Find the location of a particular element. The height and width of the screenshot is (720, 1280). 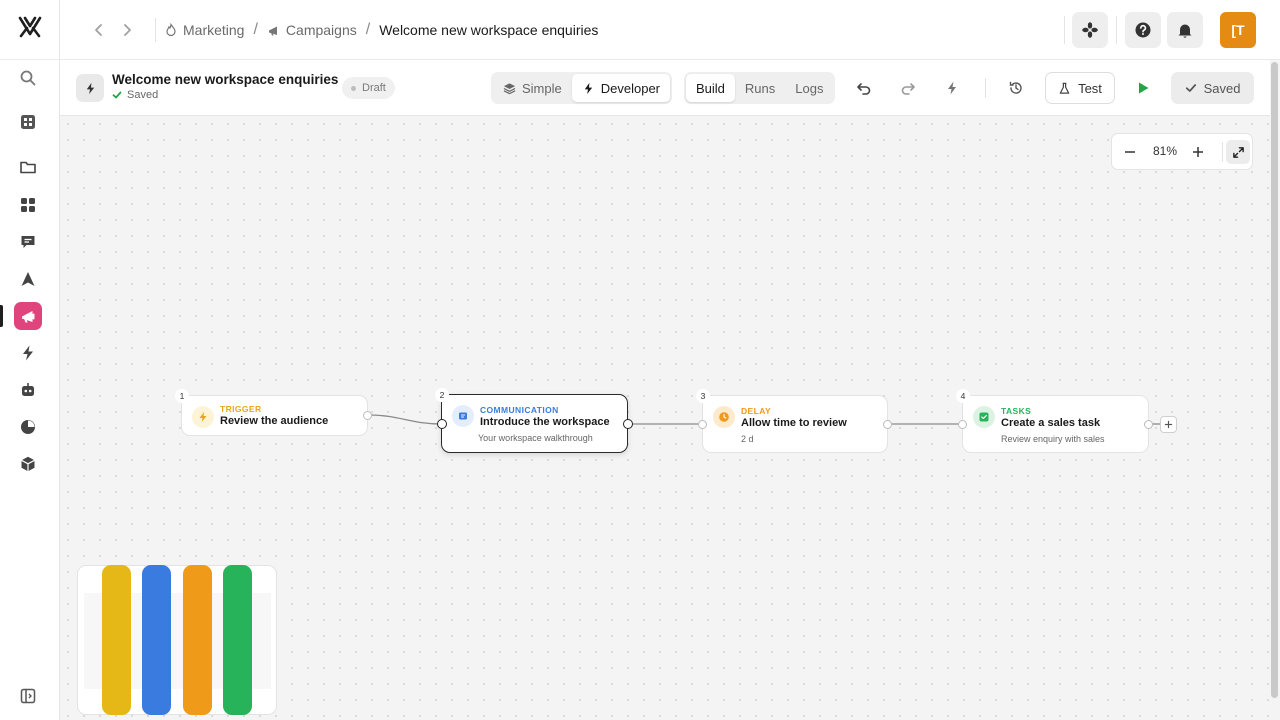

folder-icon is located at coordinates (28, 167).